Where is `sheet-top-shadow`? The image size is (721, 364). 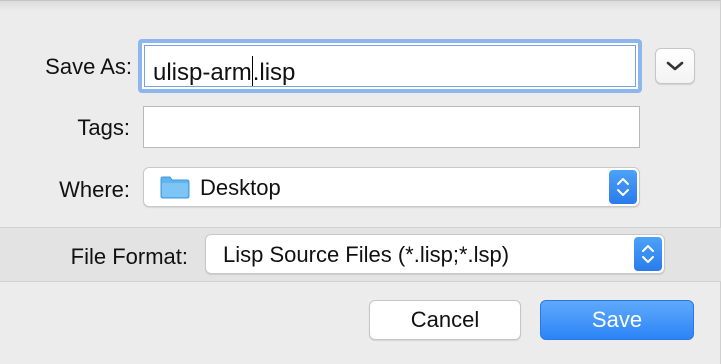 sheet-top-shadow is located at coordinates (360, 6).